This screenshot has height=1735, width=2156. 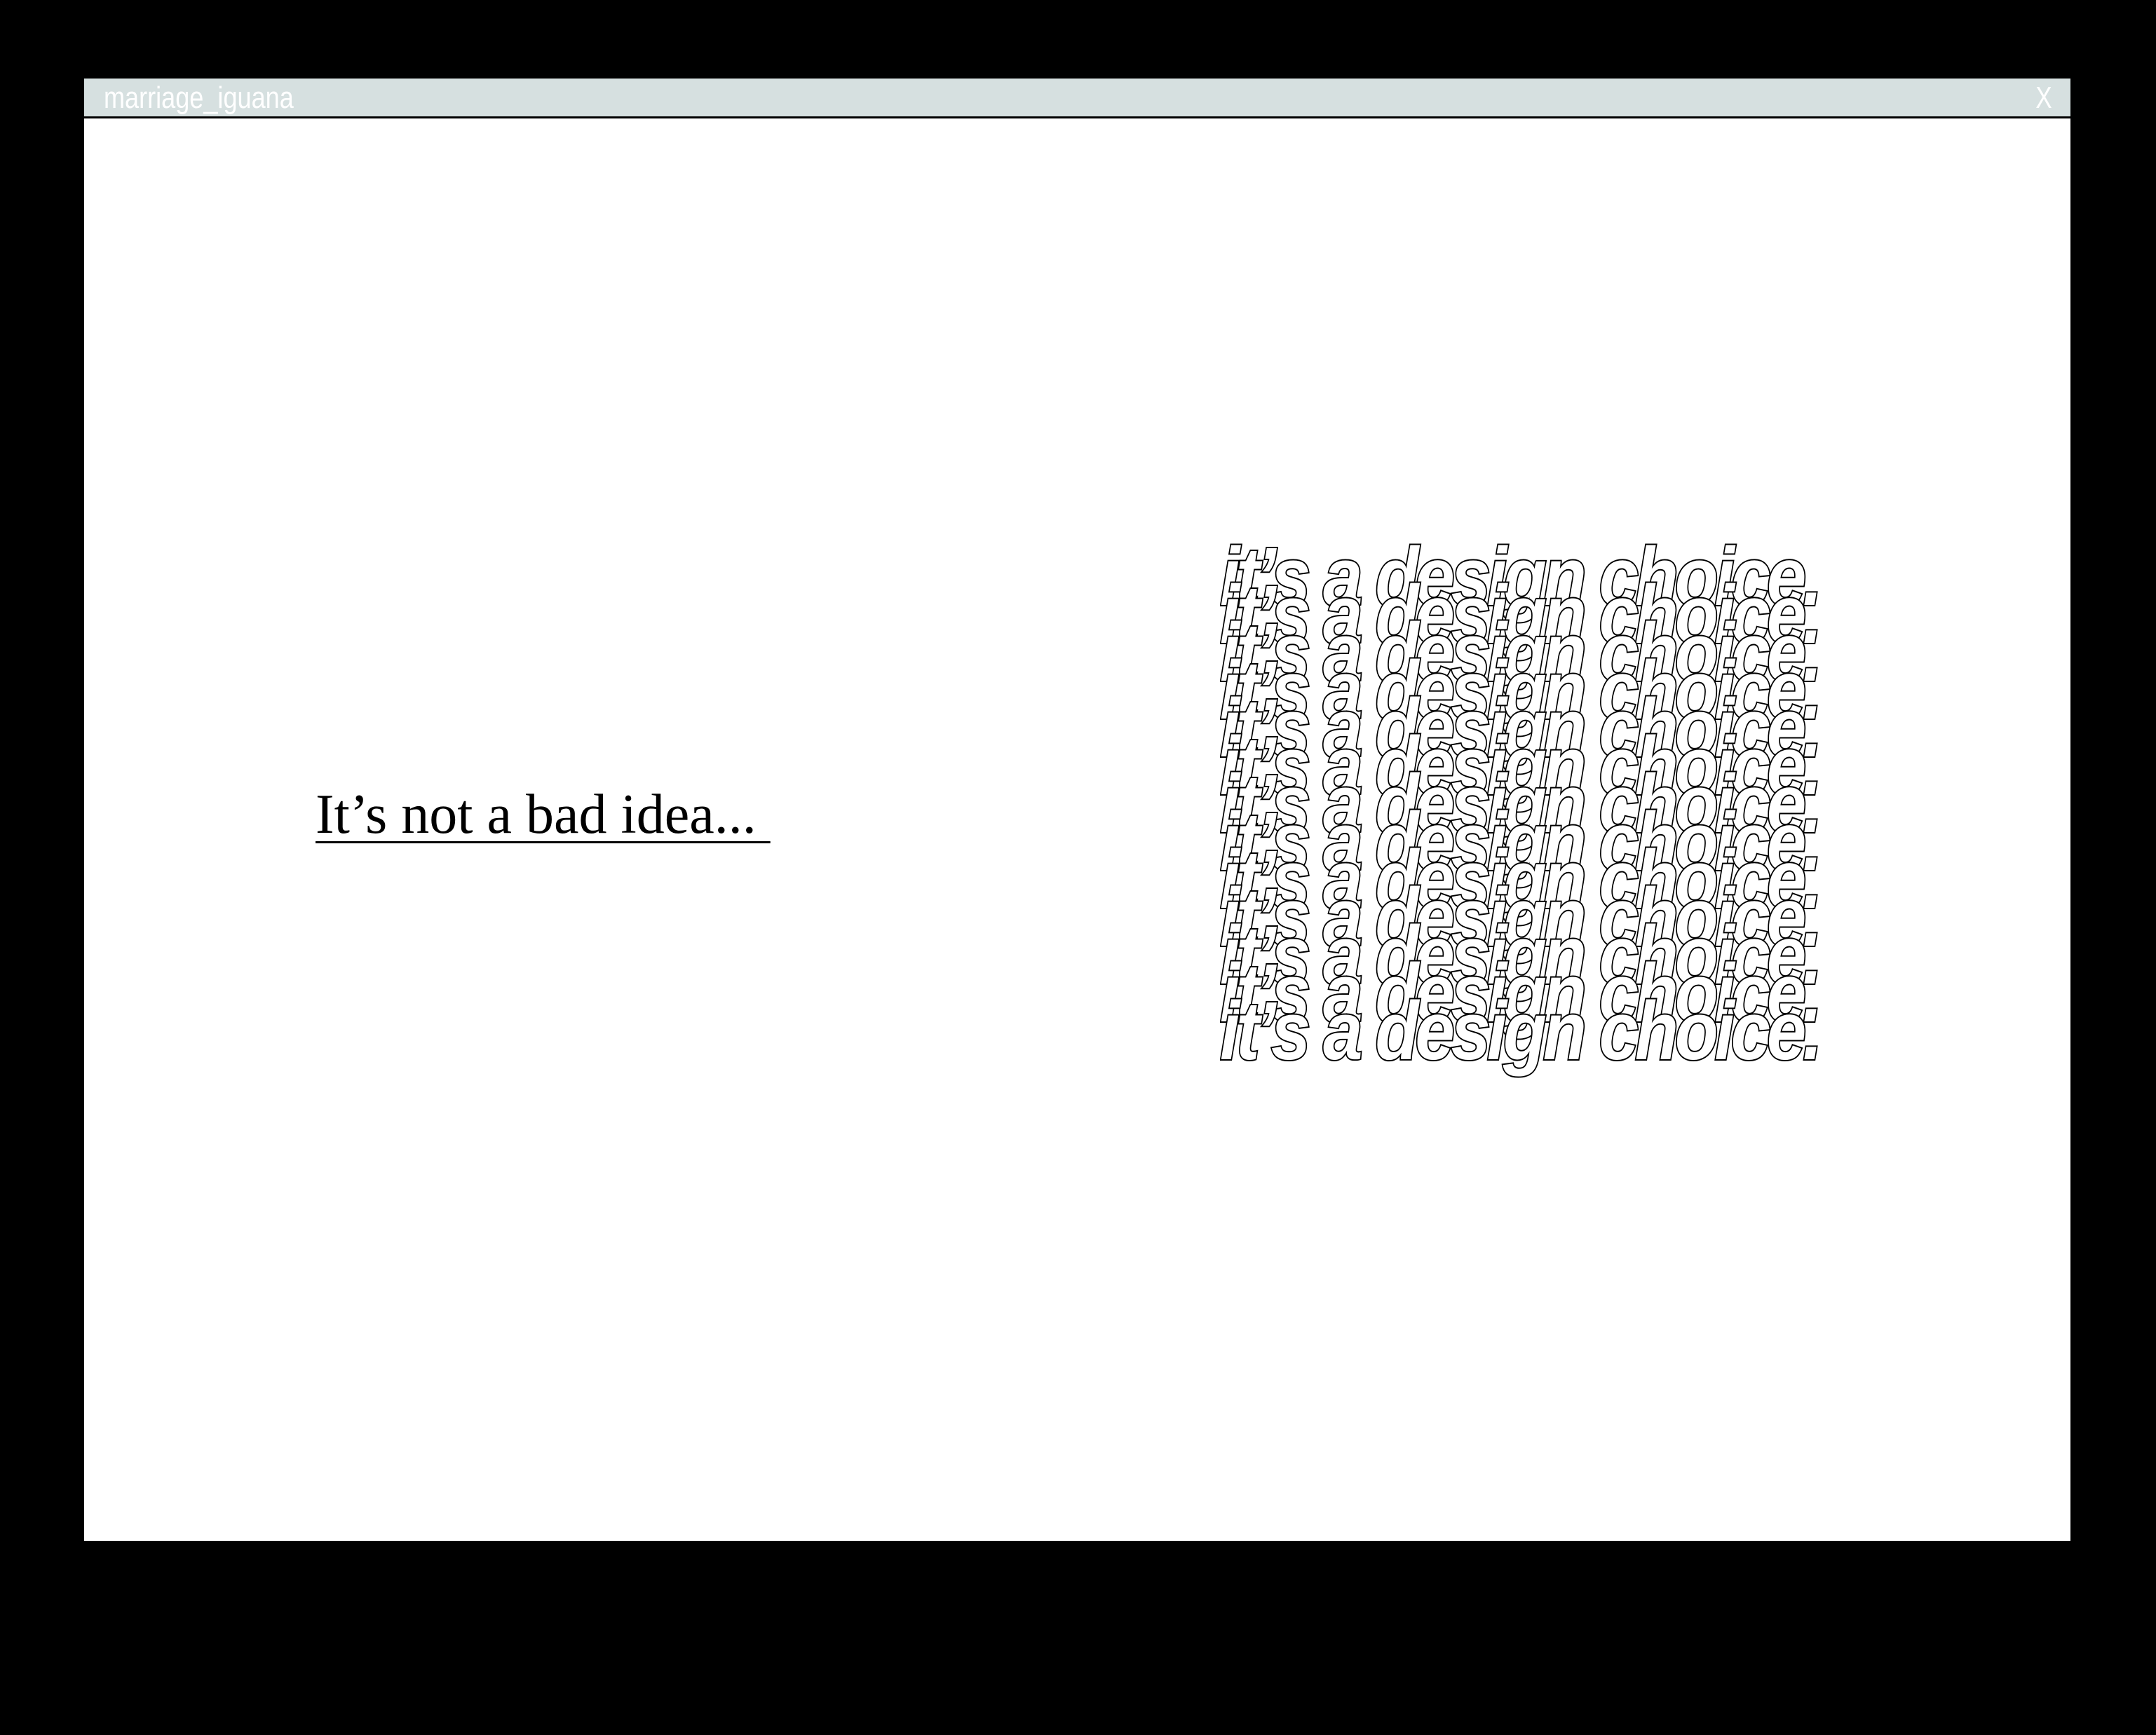 What do you see at coordinates (2044, 98) in the screenshot?
I see `close-button: X` at bounding box center [2044, 98].